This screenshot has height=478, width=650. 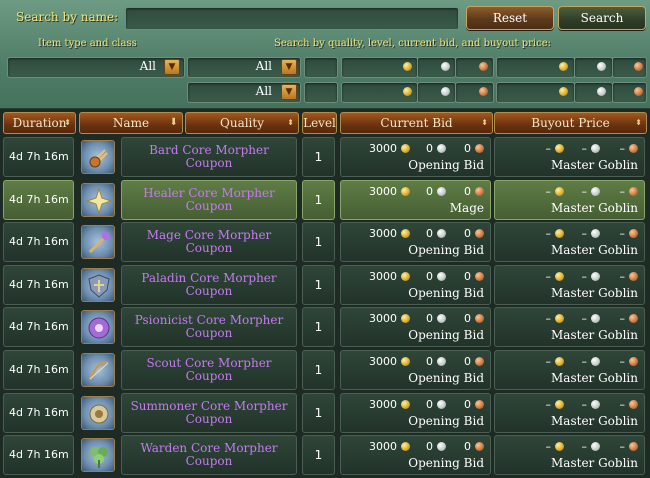 I want to click on class-dropdown-1-arrow-icon: ▼, so click(x=289, y=67).